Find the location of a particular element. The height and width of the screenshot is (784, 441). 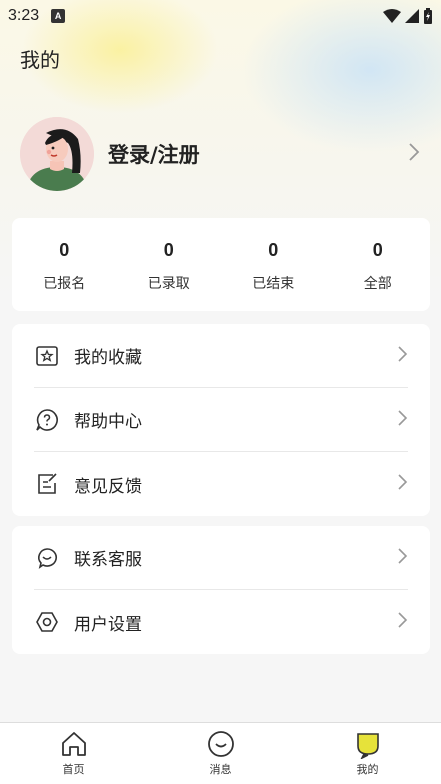

status-bar: 3:23 A is located at coordinates (220, 16).